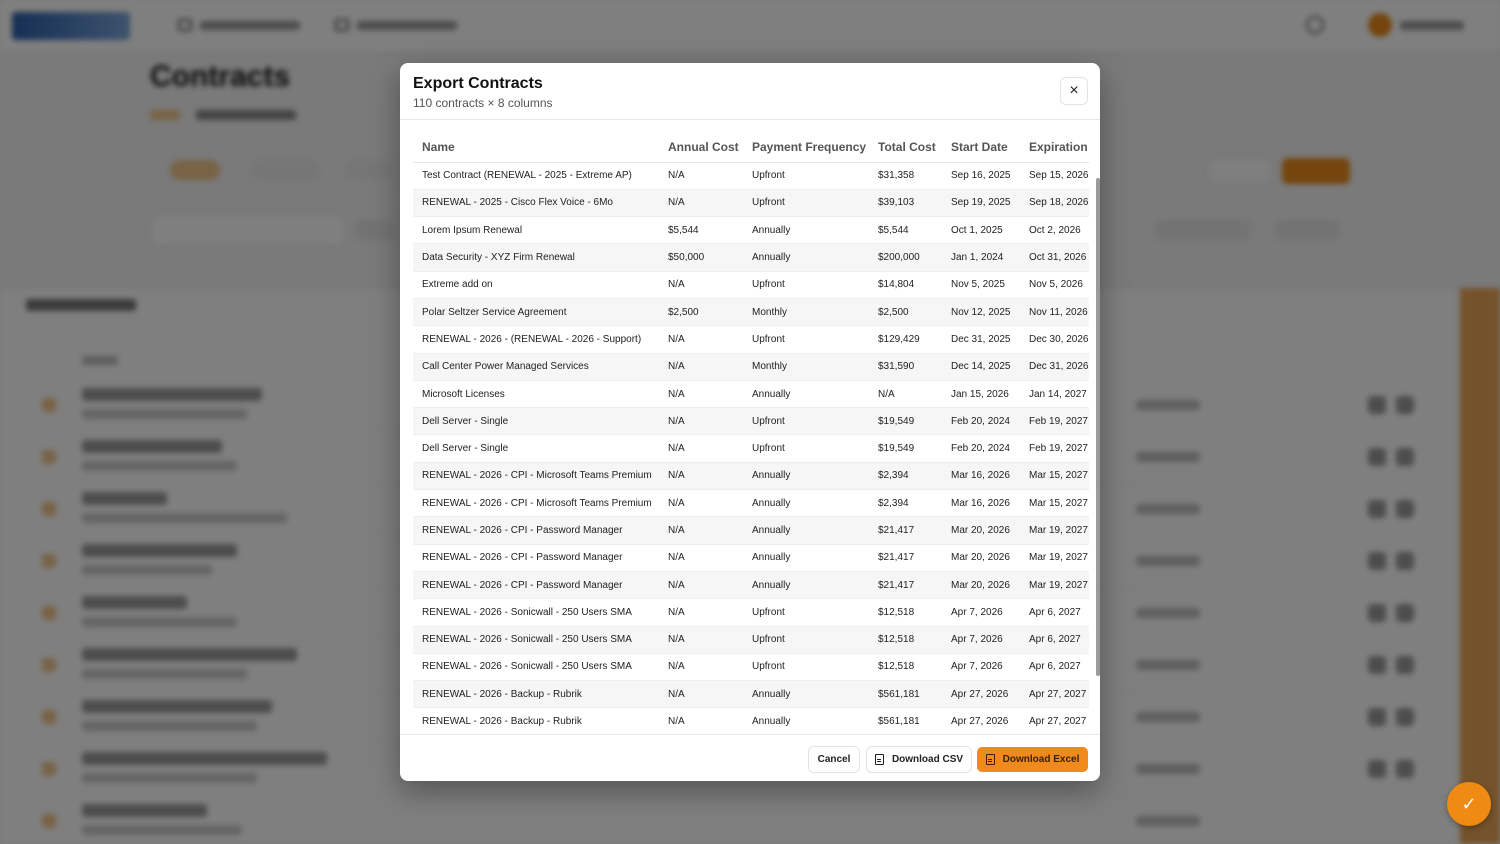  What do you see at coordinates (981, 448) in the screenshot?
I see `cell-start-date: Feb 20, 2024` at bounding box center [981, 448].